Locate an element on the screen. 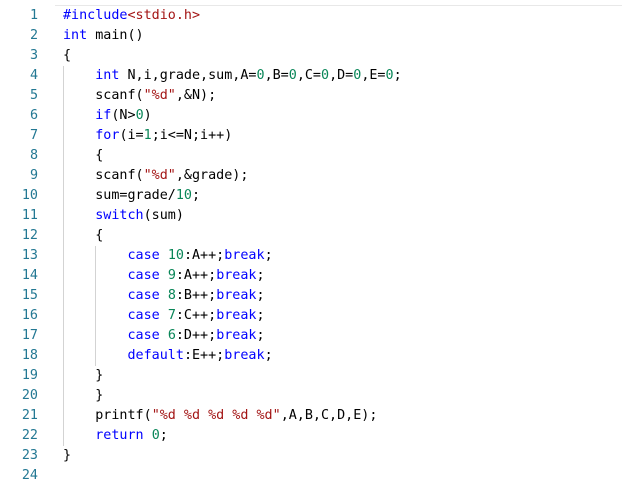 Image resolution: width=622 pixels, height=492 pixels. code-line: 20 } is located at coordinates (311, 396).